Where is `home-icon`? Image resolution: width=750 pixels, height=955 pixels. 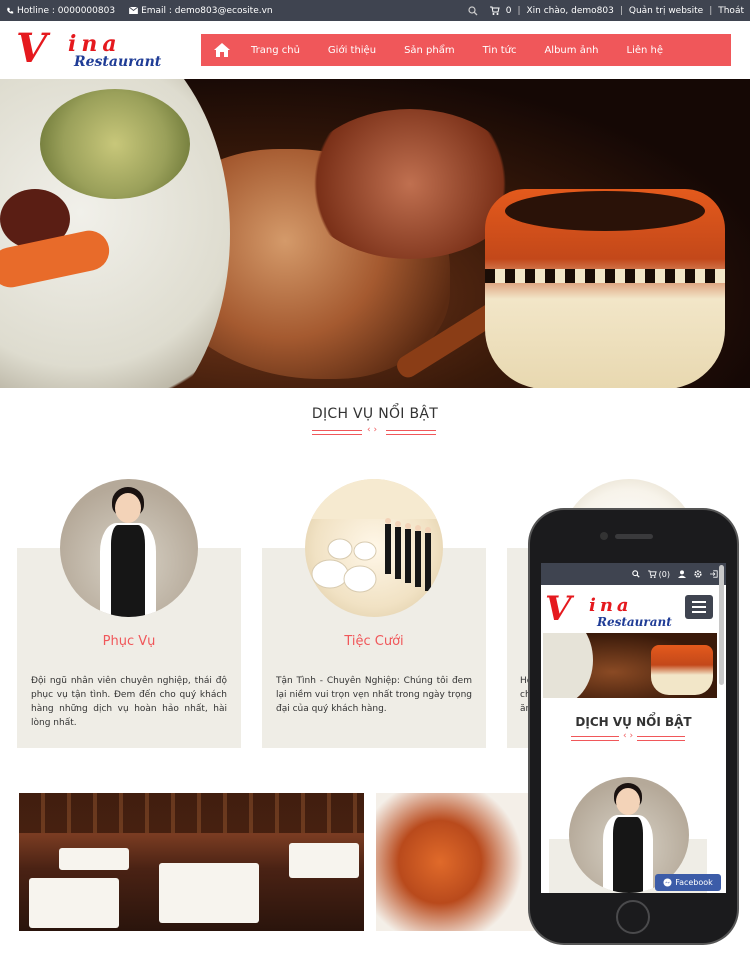 home-icon is located at coordinates (222, 50).